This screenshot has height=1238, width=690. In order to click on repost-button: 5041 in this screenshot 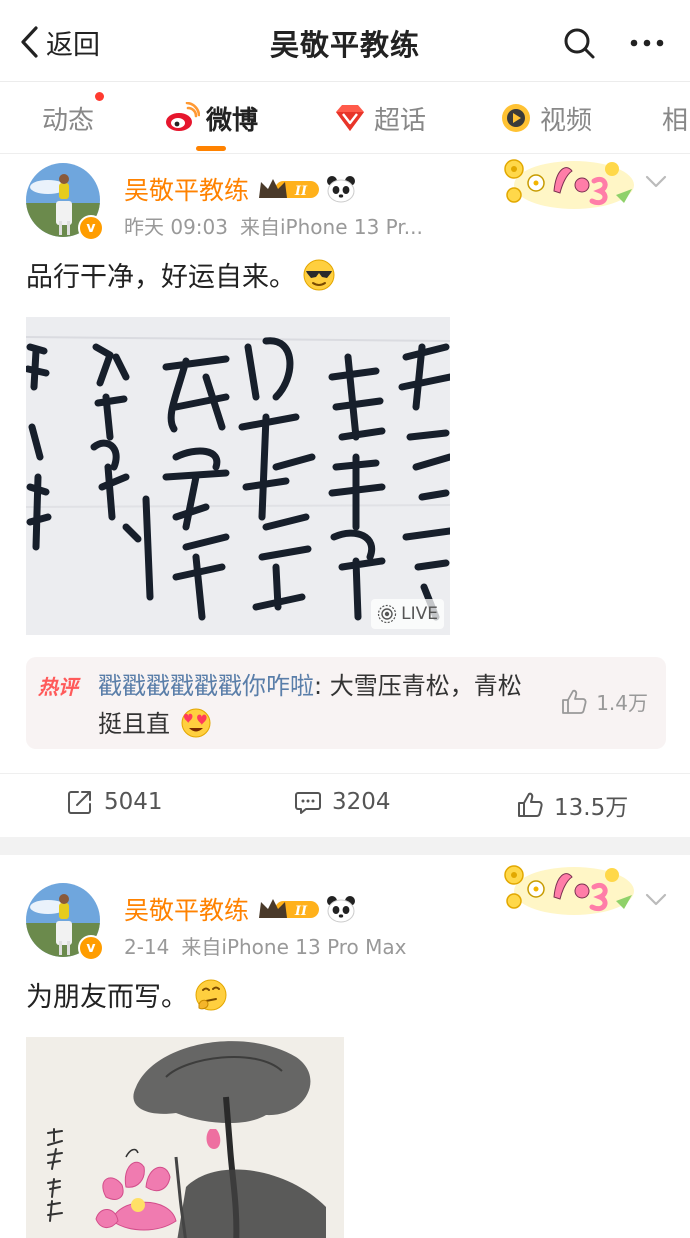, I will do `click(114, 802)`.